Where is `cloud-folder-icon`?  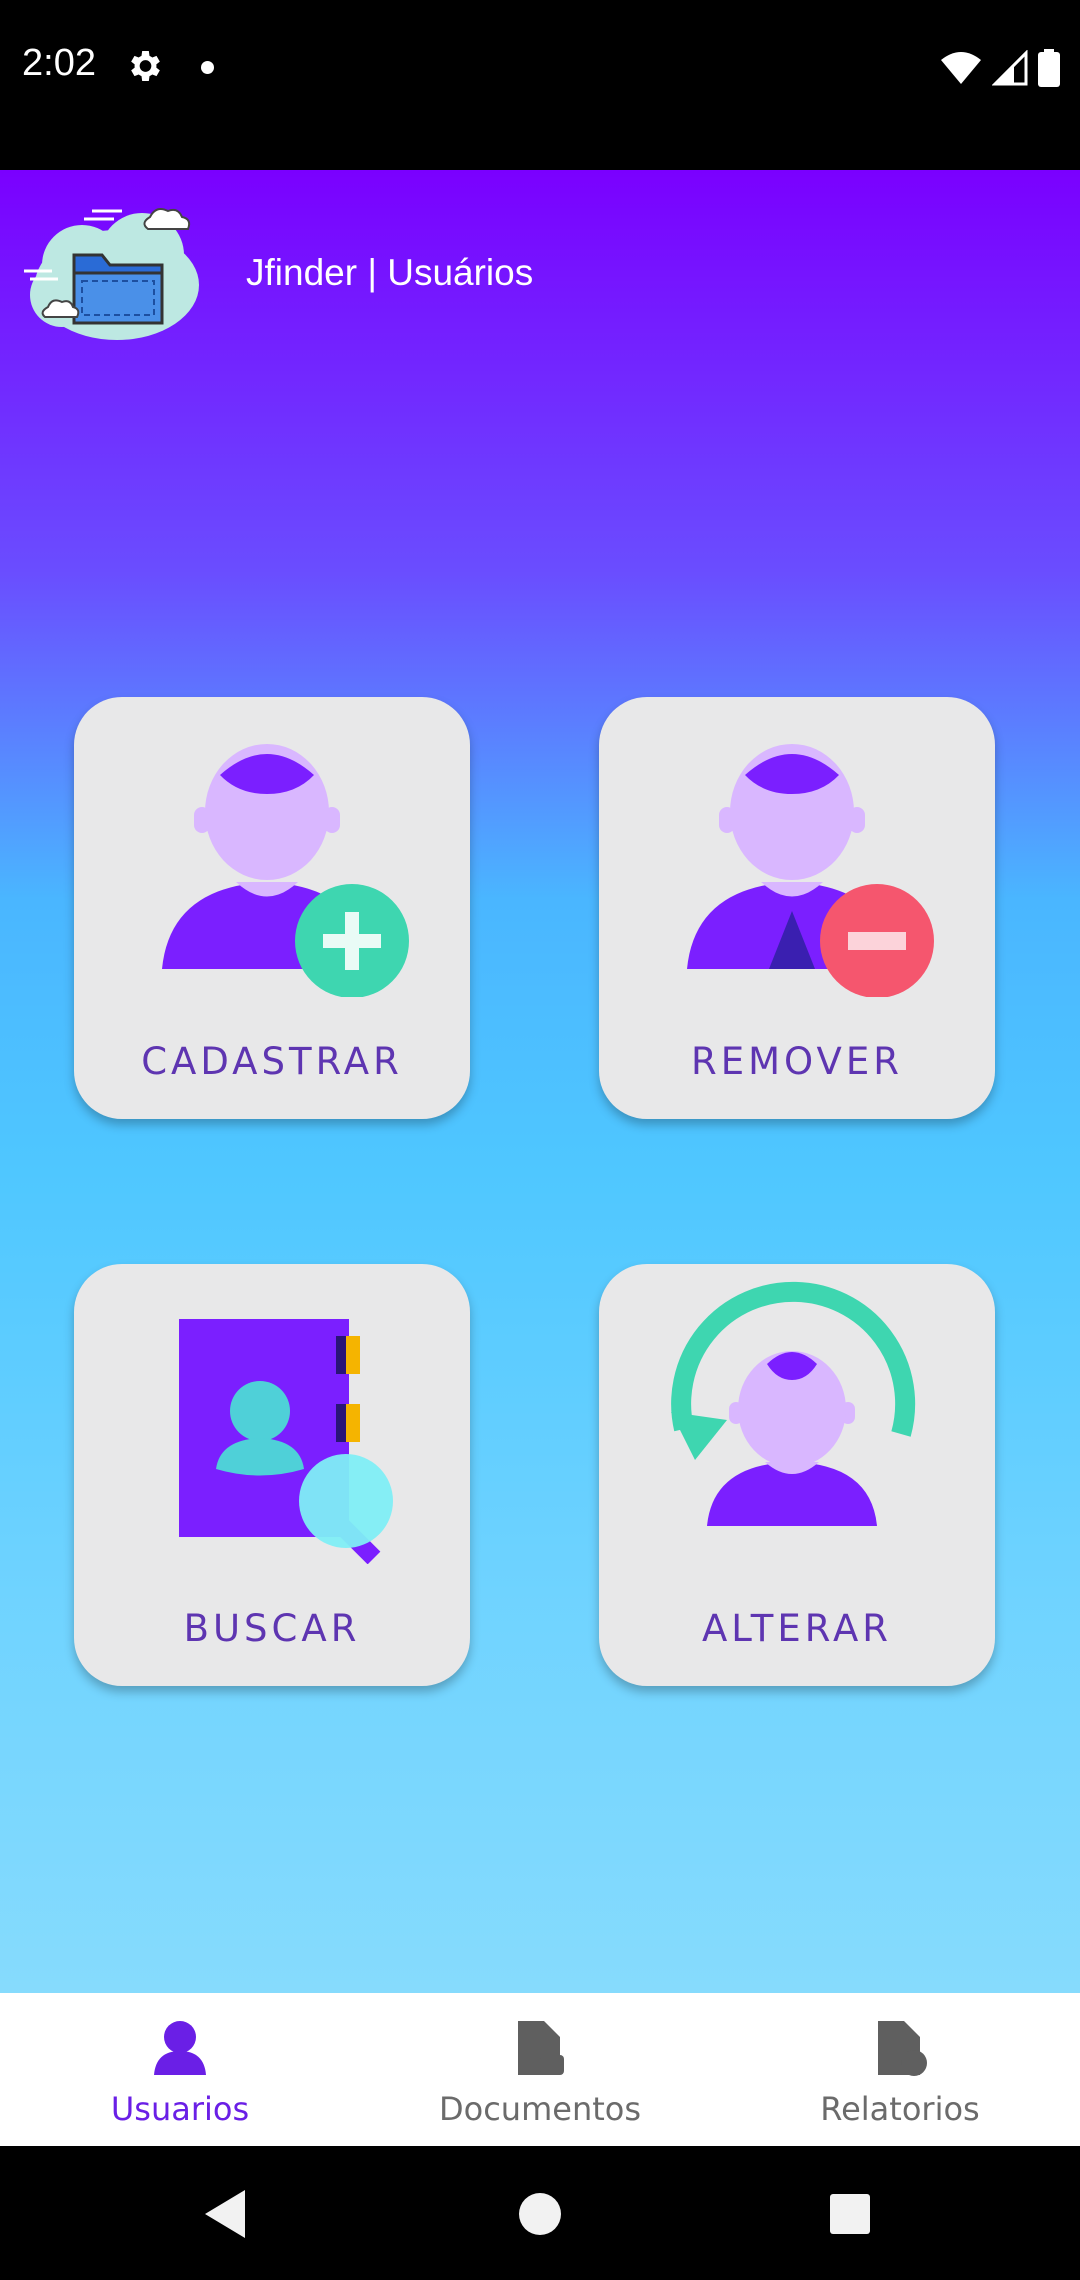 cloud-folder-icon is located at coordinates (111, 274).